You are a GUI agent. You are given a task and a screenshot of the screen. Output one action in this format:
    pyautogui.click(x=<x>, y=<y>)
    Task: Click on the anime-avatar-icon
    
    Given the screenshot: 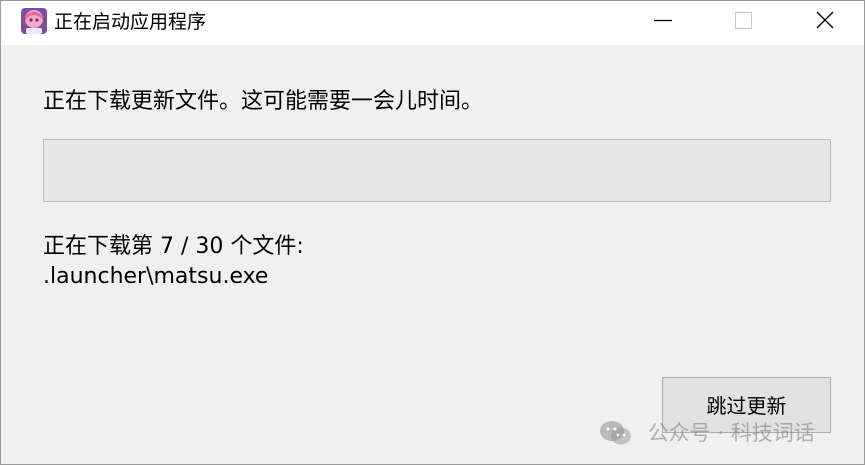 What is the action you would take?
    pyautogui.click(x=34, y=21)
    